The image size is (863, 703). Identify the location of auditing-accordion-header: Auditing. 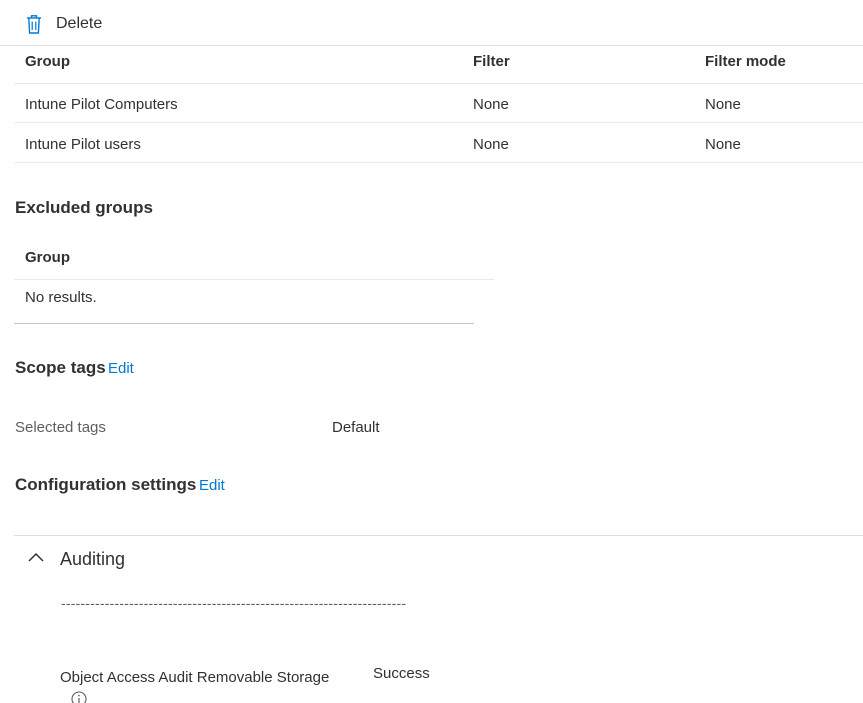
(75, 559).